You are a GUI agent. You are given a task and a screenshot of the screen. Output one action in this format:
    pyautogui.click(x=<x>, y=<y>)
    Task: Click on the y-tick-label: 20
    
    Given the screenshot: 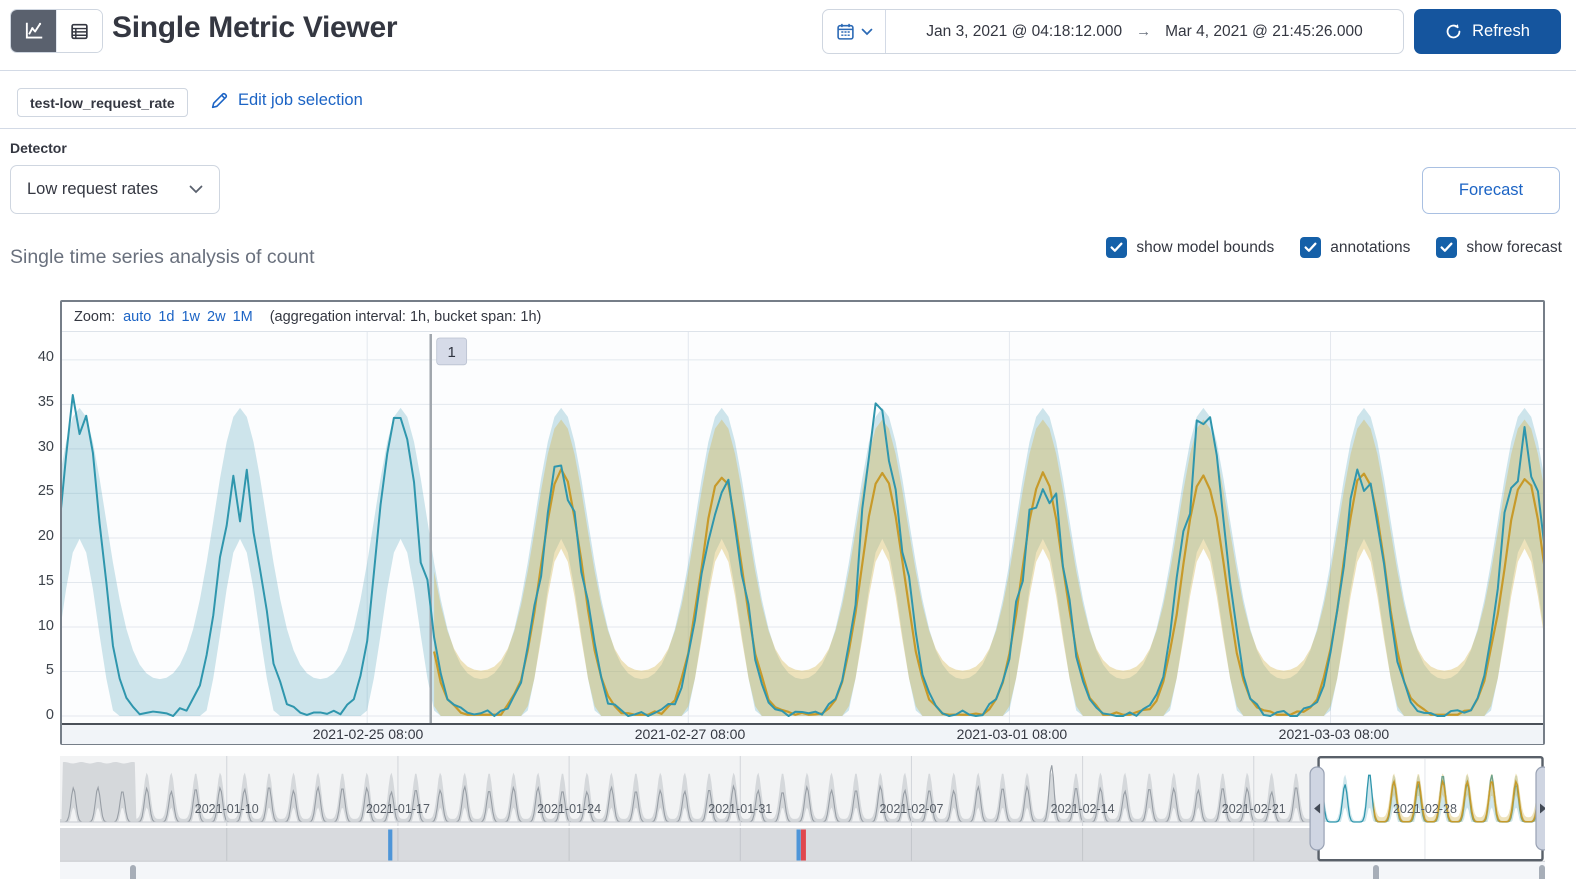 What is the action you would take?
    pyautogui.click(x=45, y=536)
    